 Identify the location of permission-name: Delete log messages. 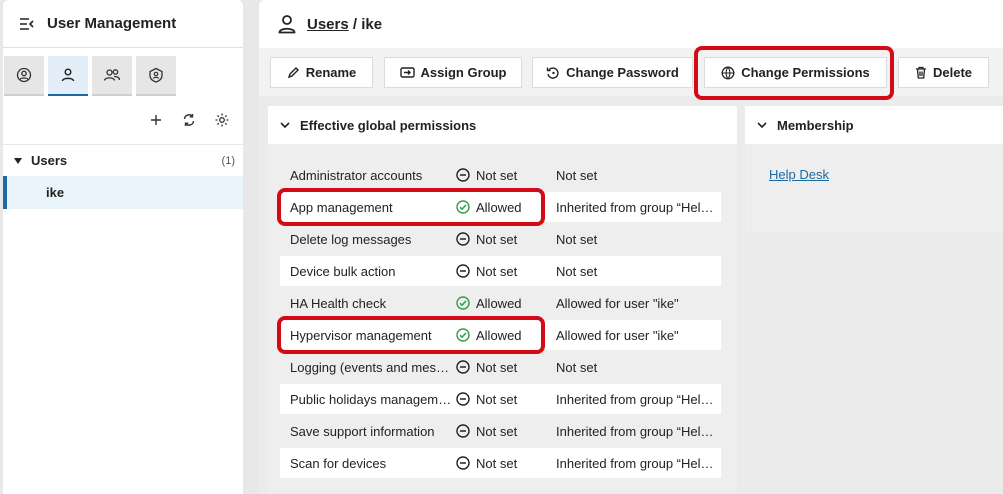
(351, 239).